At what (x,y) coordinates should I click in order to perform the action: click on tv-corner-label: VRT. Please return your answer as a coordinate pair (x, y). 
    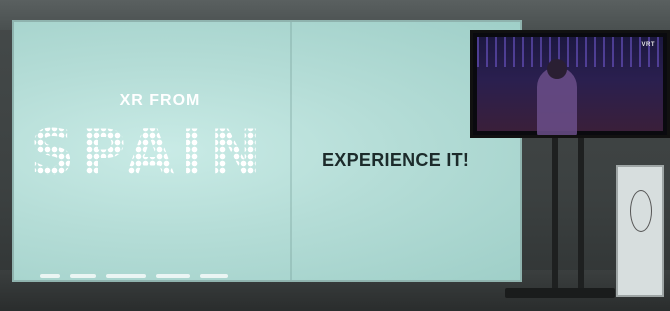
    Looking at the image, I should click on (648, 45).